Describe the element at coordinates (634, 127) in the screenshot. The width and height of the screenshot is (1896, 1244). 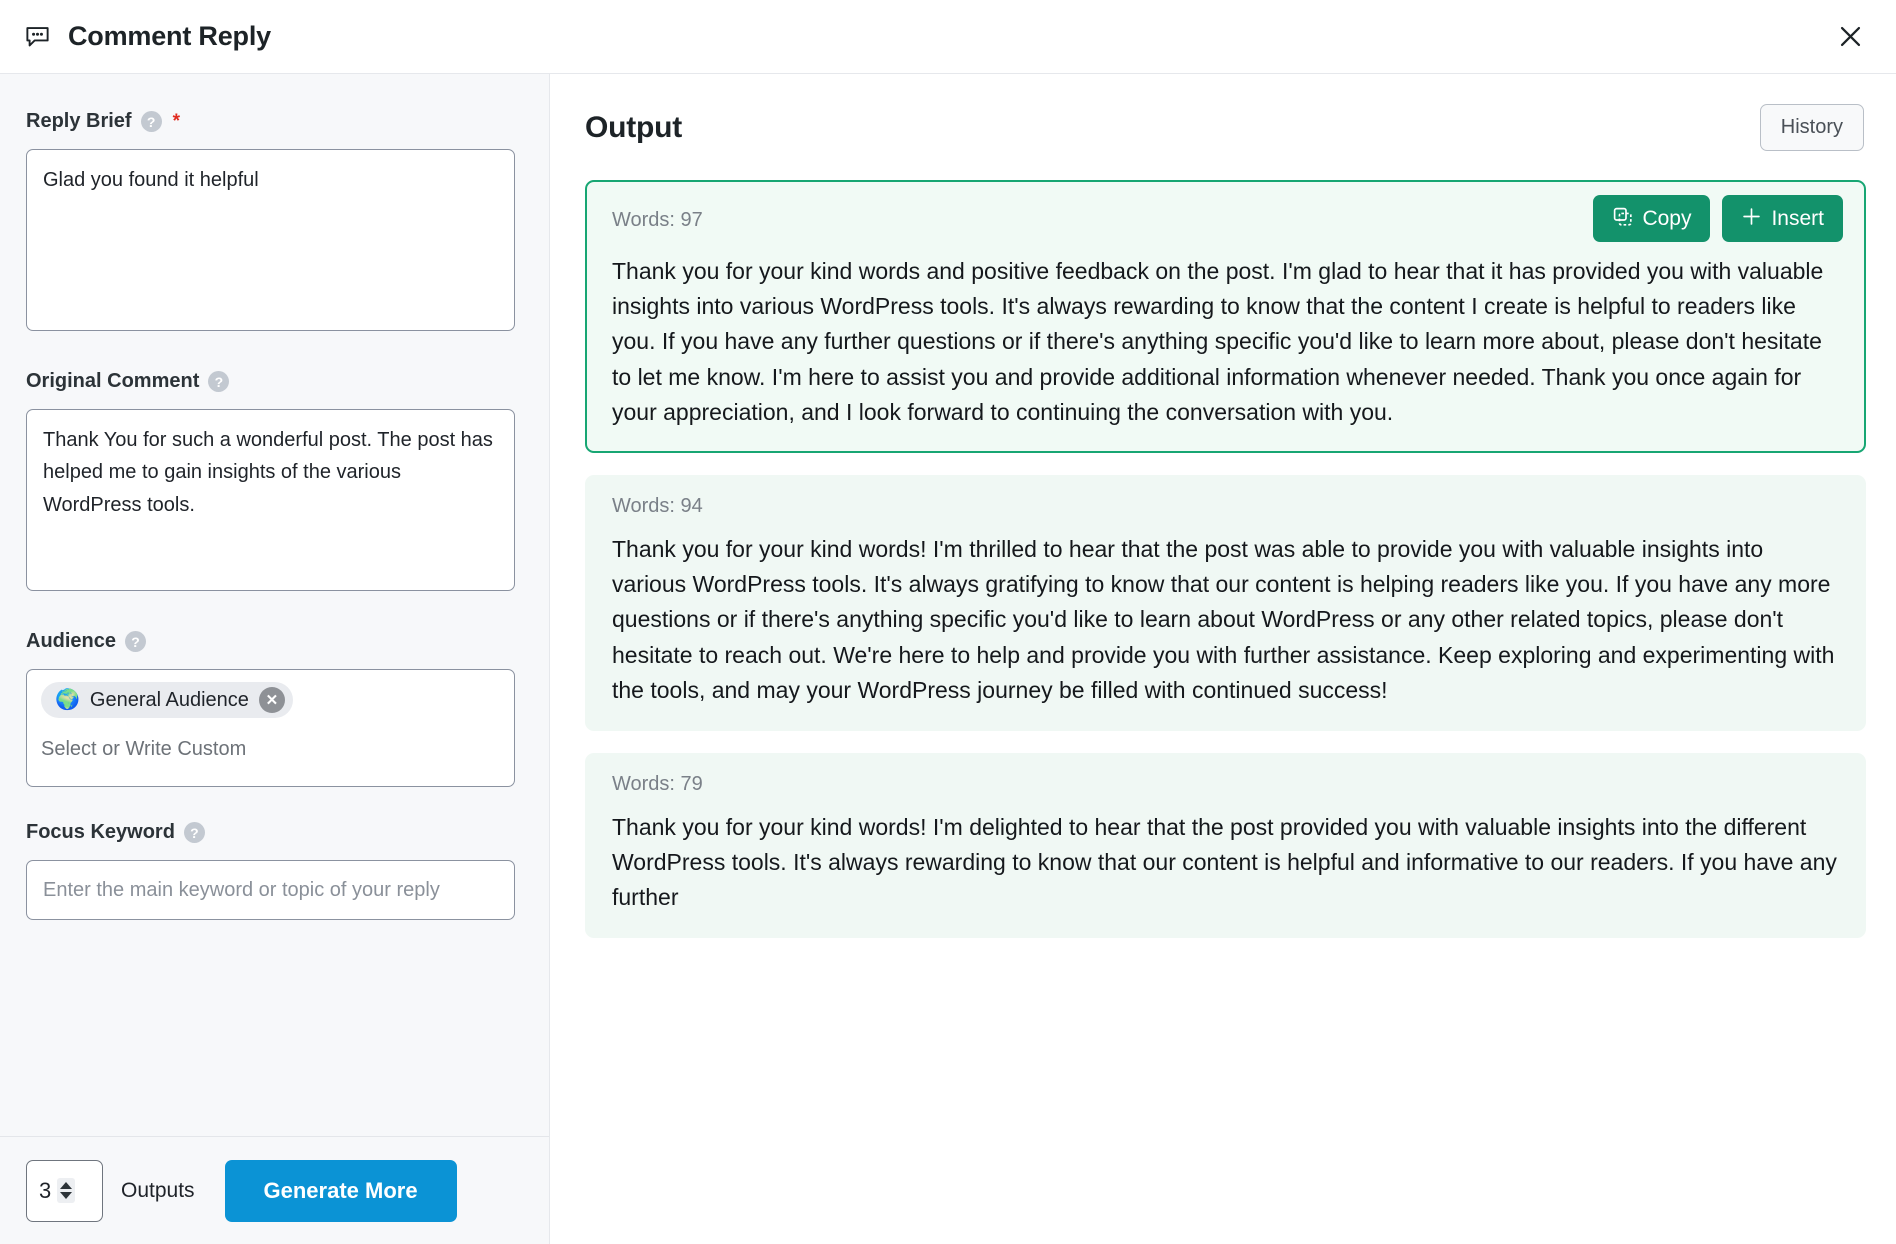
I see `output-title: Output` at that location.